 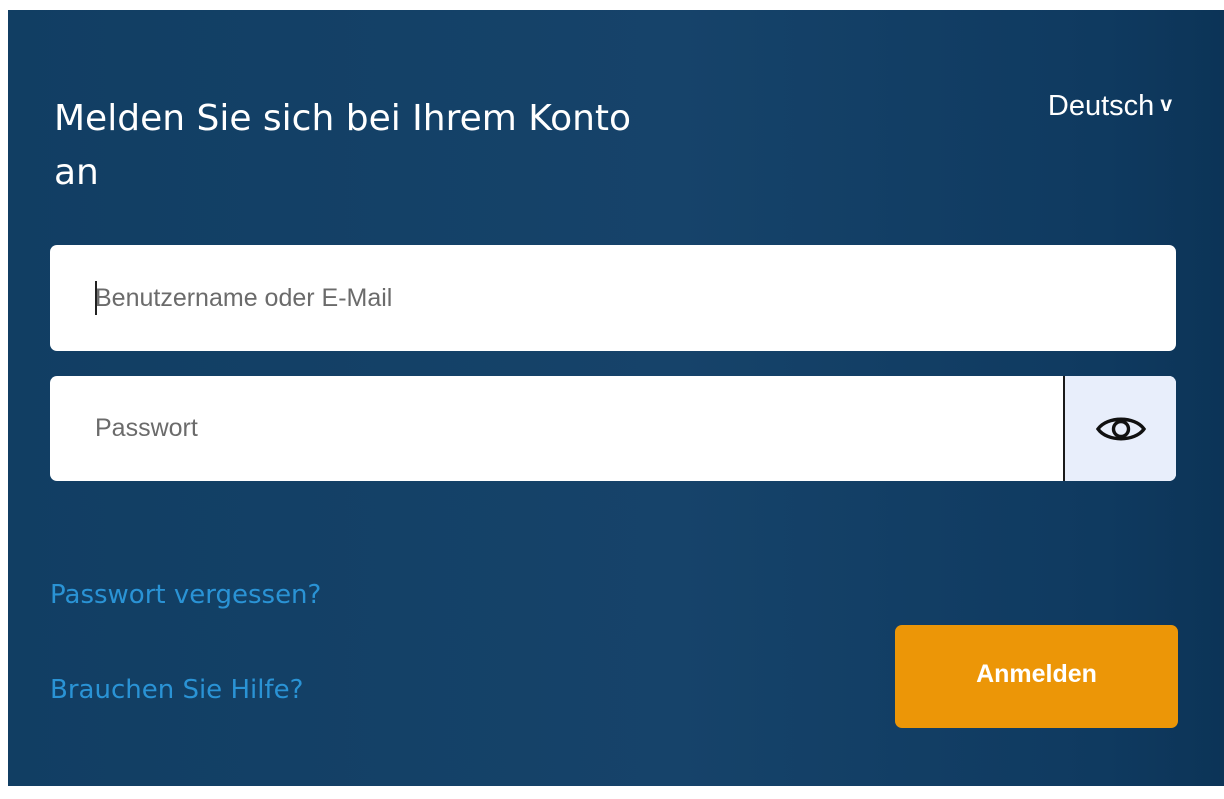 What do you see at coordinates (1166, 104) in the screenshot?
I see `chevron-down-icon: v` at bounding box center [1166, 104].